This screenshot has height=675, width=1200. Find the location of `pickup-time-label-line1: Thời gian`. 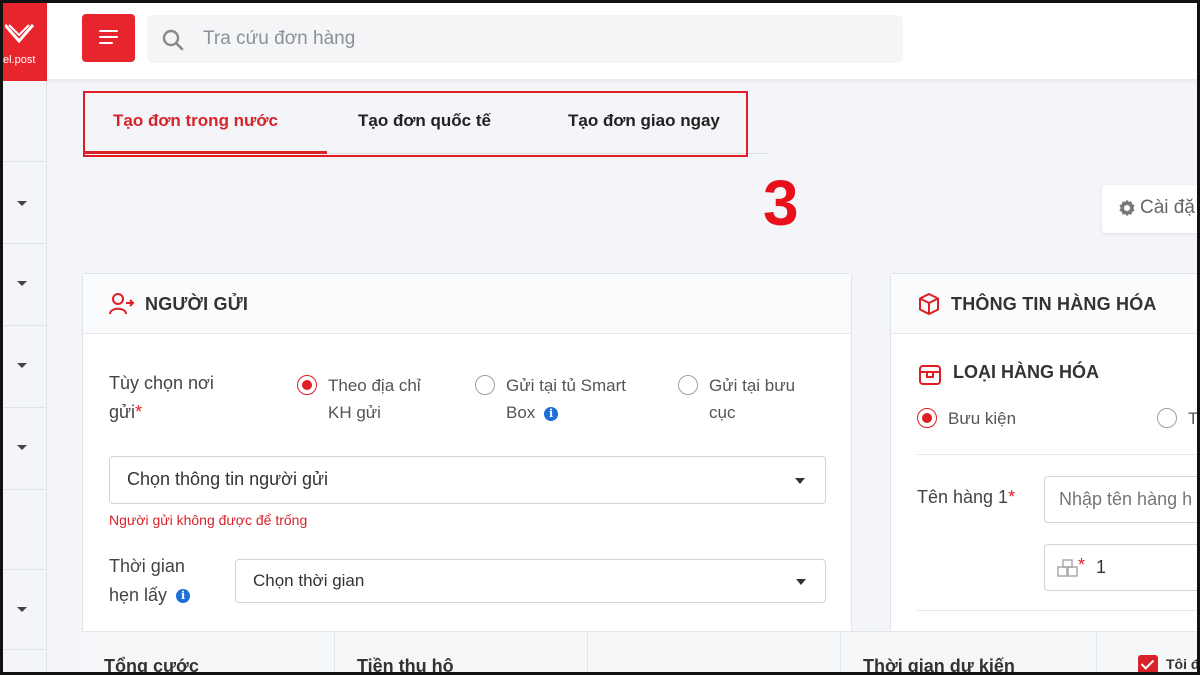

pickup-time-label-line1: Thời gian is located at coordinates (147, 566).